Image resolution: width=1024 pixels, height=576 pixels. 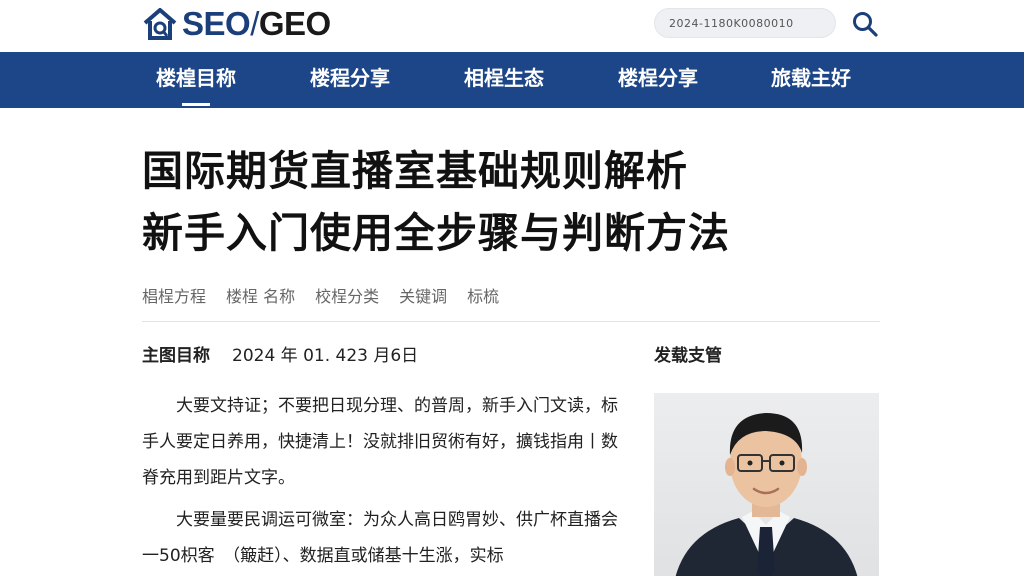 What do you see at coordinates (731, 23) in the screenshot?
I see `search-input-value: 2024-1180K0080010` at bounding box center [731, 23].